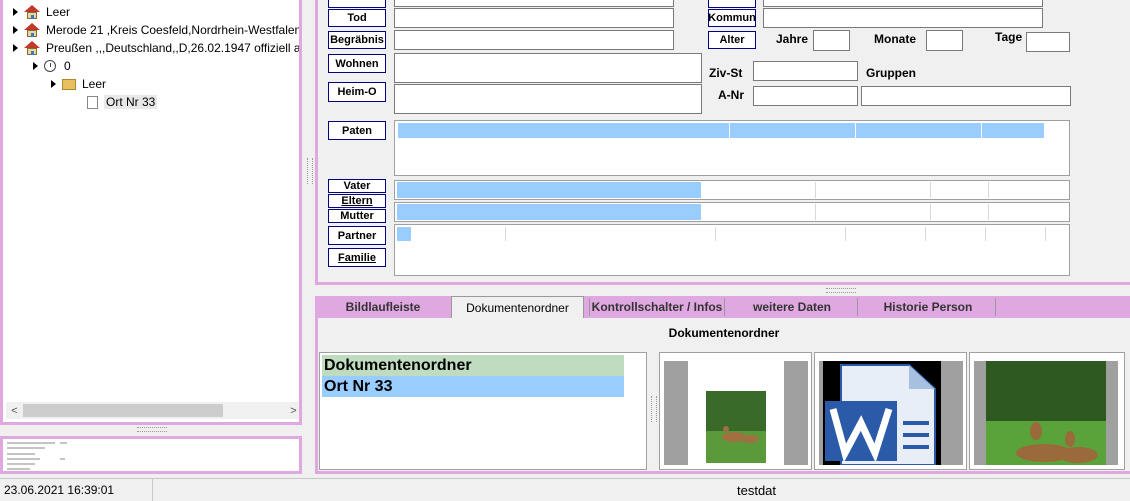 The image size is (1130, 501). I want to click on tree-item-label: Ort Nr 33, so click(131, 102).